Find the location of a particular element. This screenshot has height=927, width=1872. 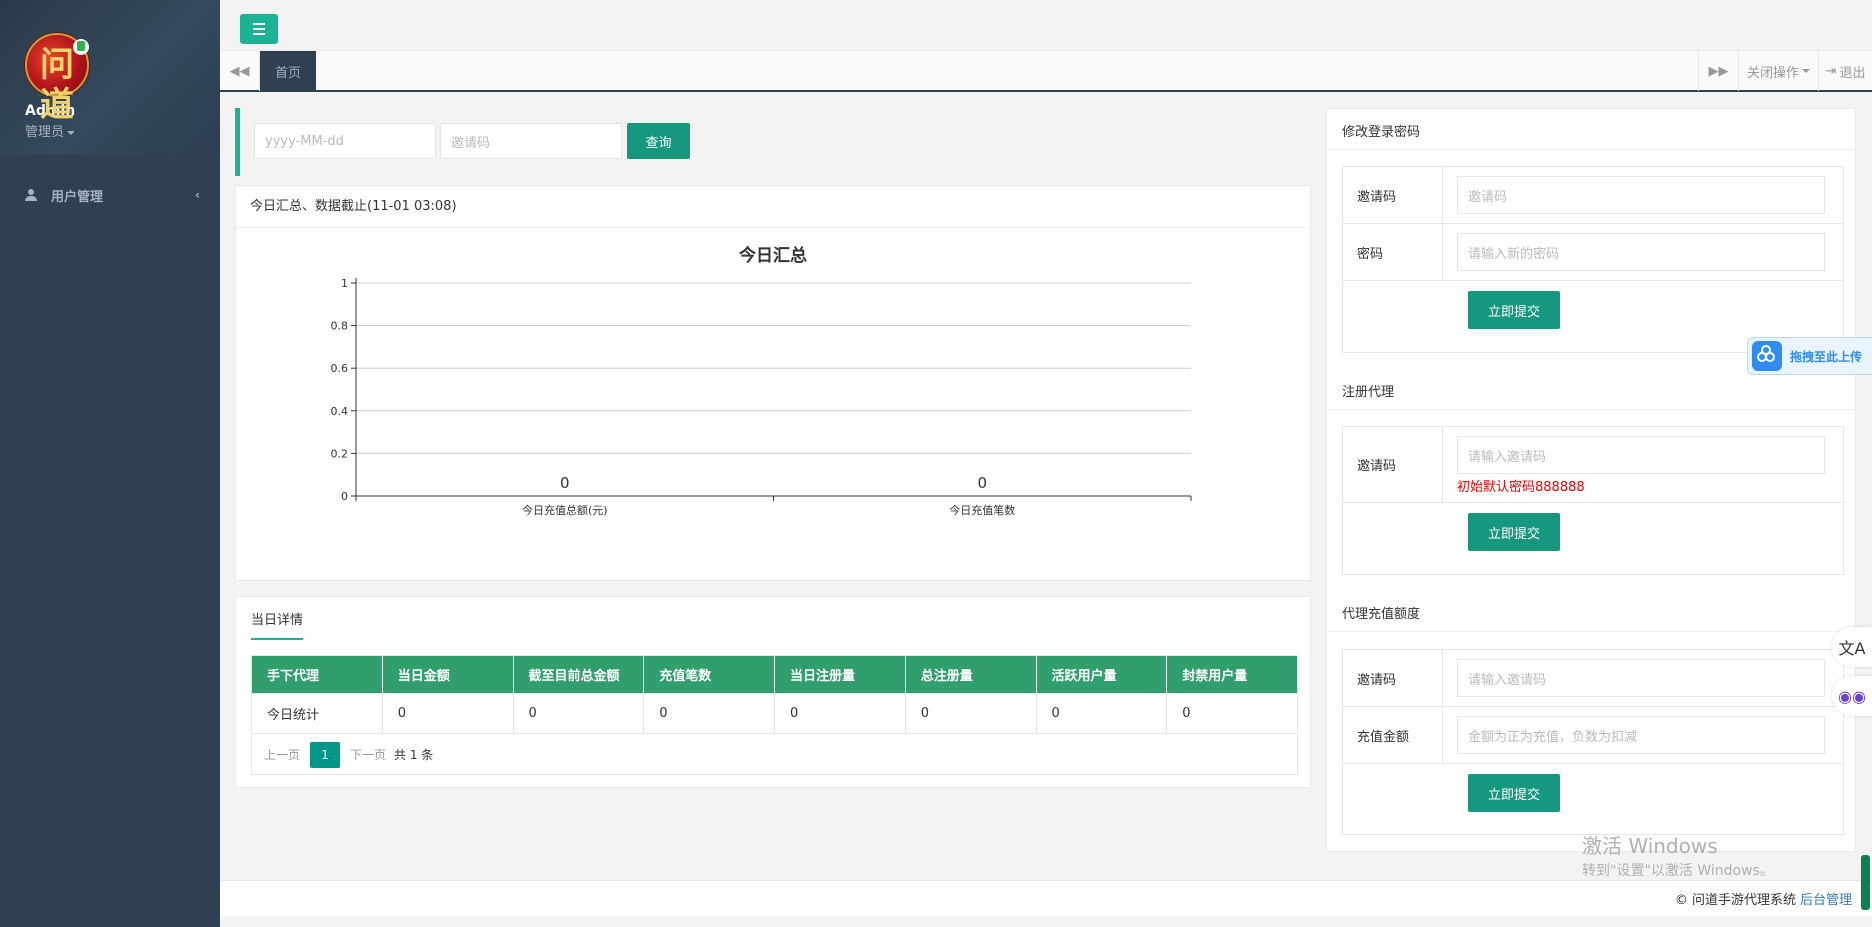

password-label: 密码 is located at coordinates (1393, 252).